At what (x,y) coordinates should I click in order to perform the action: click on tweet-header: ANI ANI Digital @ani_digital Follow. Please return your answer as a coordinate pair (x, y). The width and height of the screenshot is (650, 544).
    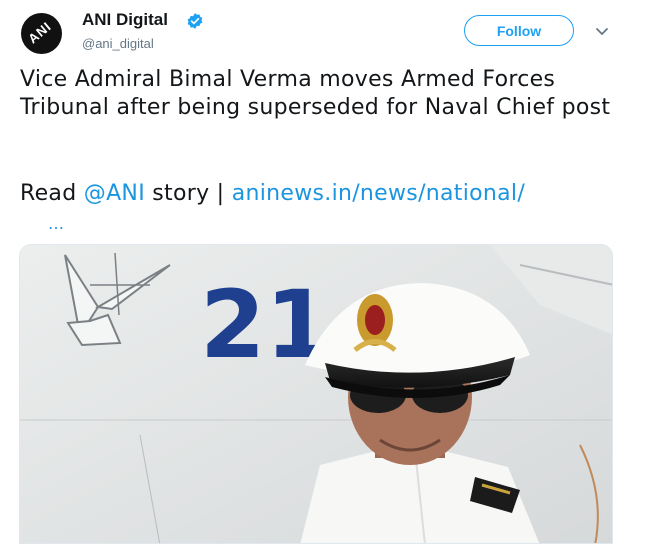
    Looking at the image, I should click on (325, 31).